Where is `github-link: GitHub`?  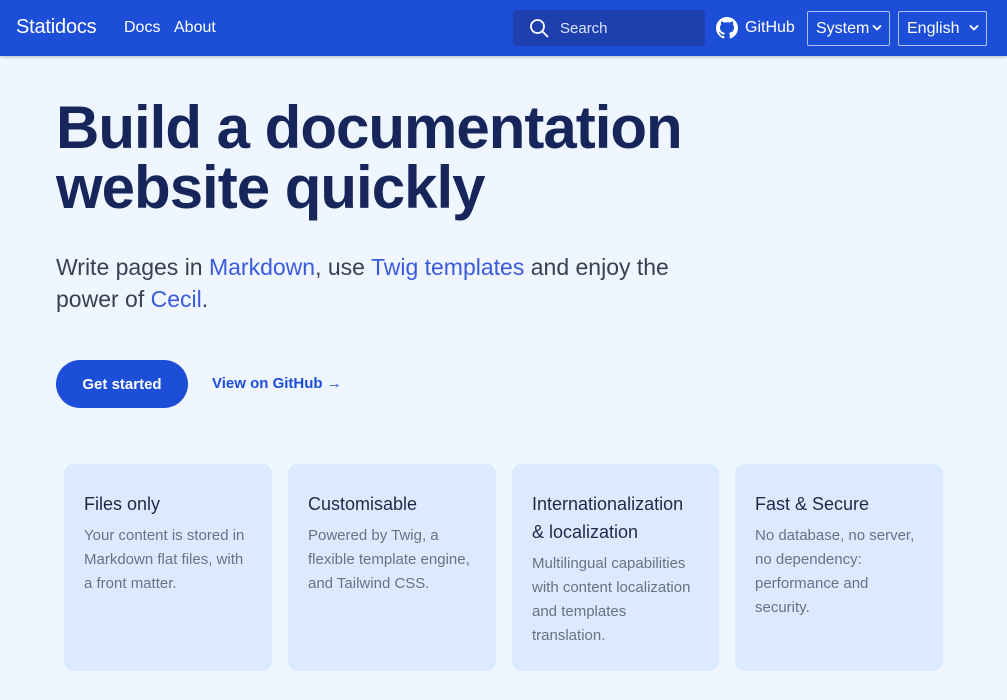
github-link: GitHub is located at coordinates (755, 28).